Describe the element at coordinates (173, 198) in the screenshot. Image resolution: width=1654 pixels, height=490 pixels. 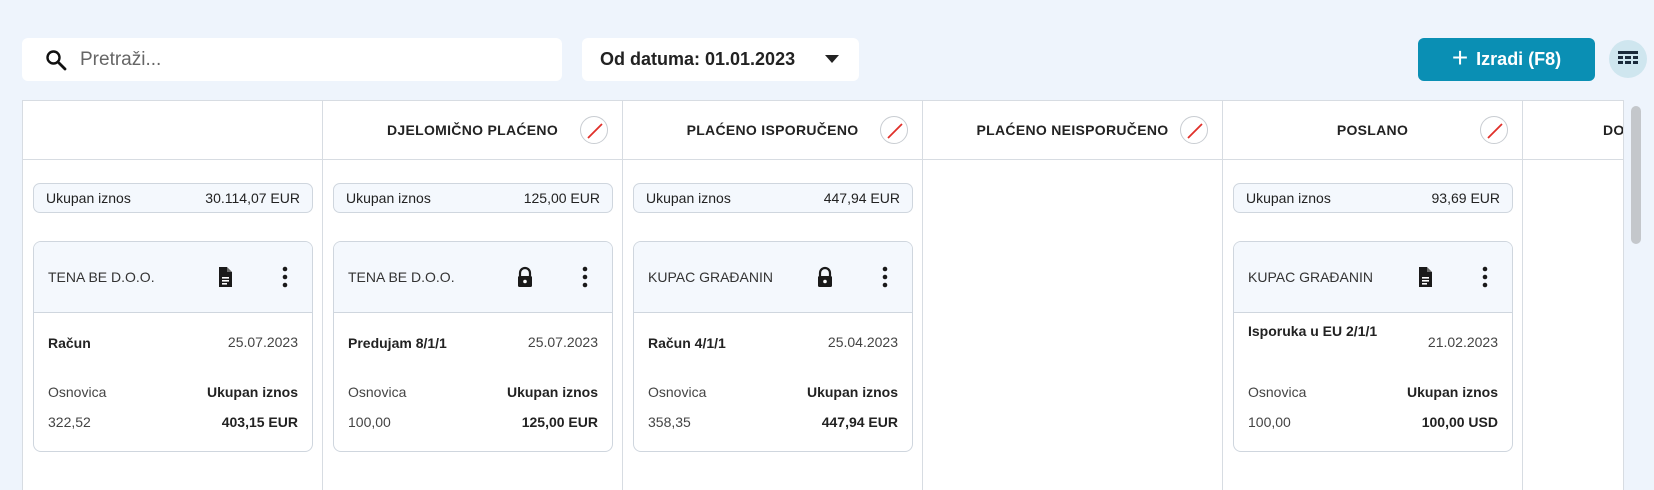
I see `column-total: Ukupan iznos 30.114,07 EUR` at that location.